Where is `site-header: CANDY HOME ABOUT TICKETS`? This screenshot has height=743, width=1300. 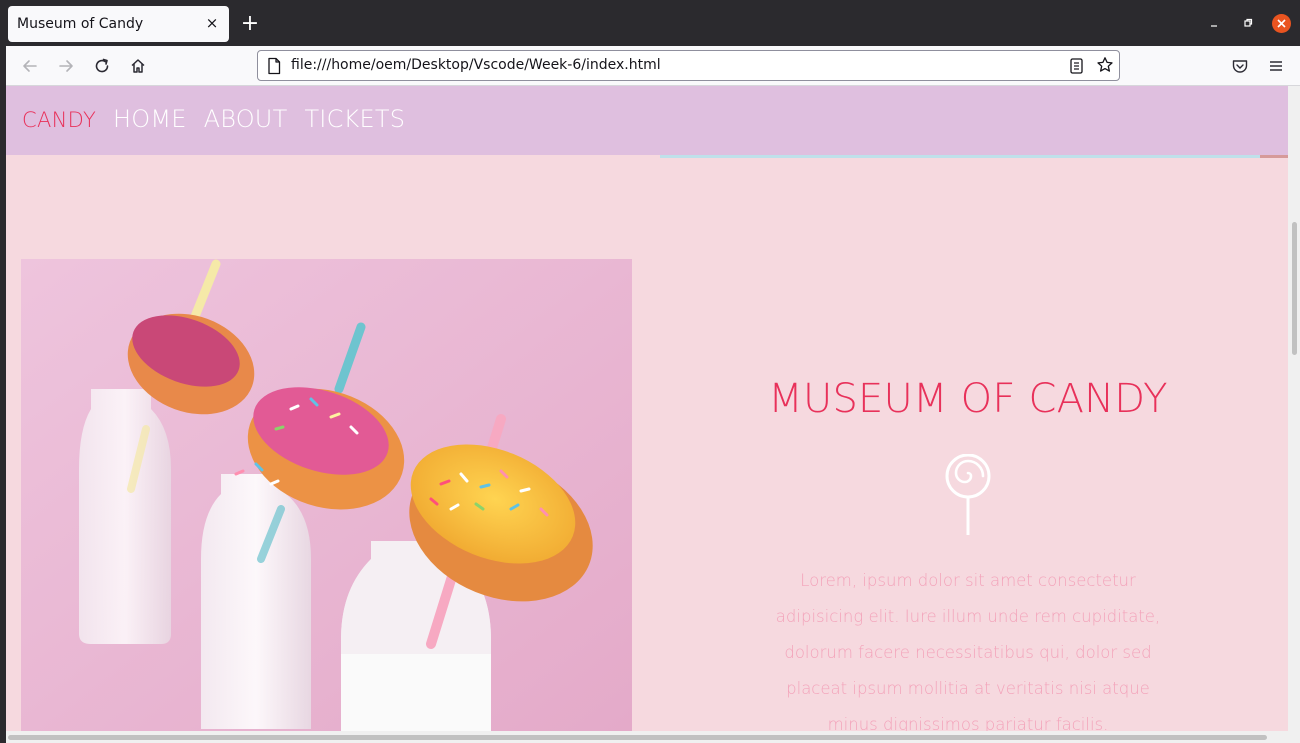 site-header: CANDY HOME ABOUT TICKETS is located at coordinates (647, 120).